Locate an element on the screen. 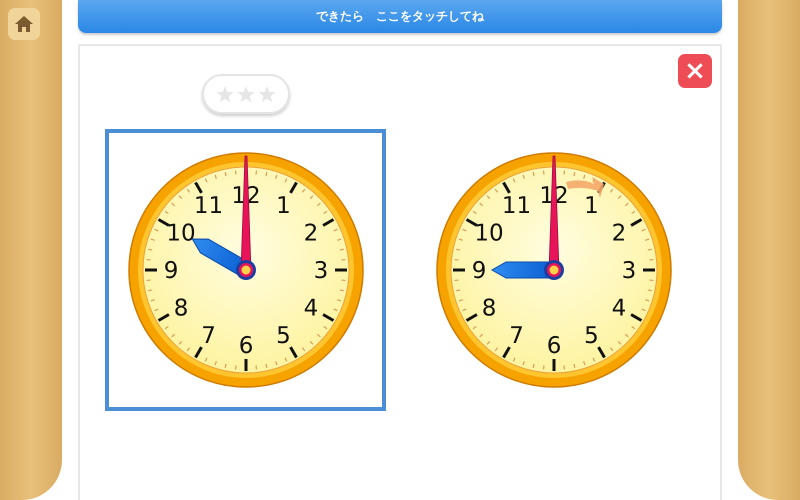 This screenshot has height=500, width=800. home-icon is located at coordinates (24, 24).